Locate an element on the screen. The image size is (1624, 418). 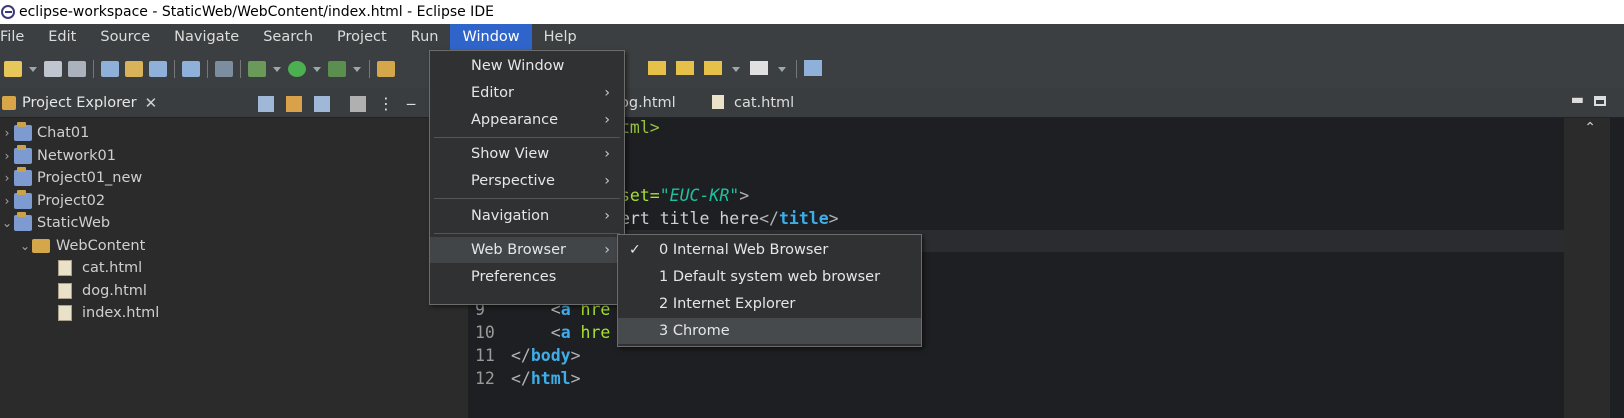
tree-node-project01-new: › Project01_new is located at coordinates (225, 178).